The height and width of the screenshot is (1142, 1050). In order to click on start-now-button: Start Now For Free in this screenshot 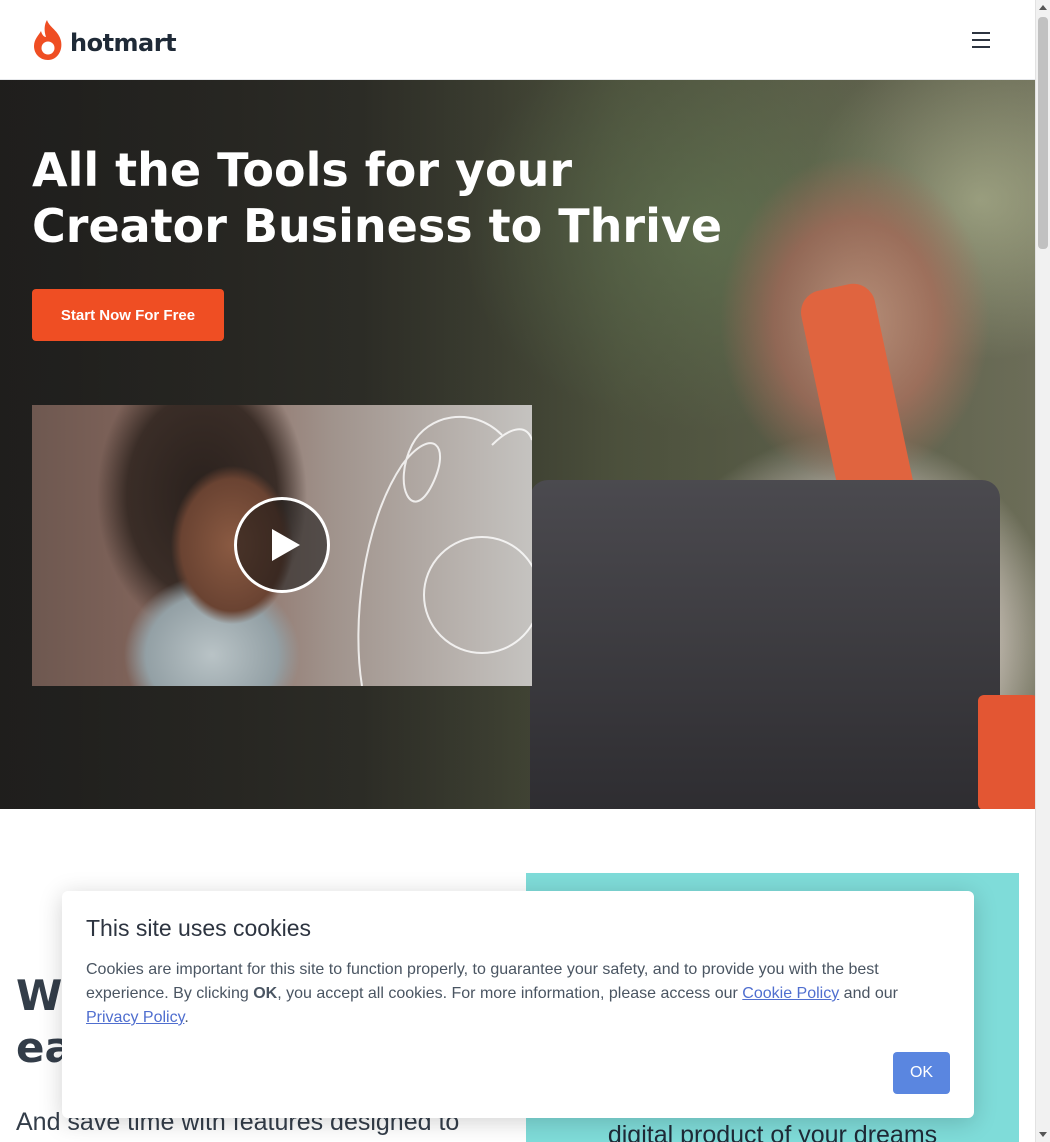, I will do `click(128, 315)`.